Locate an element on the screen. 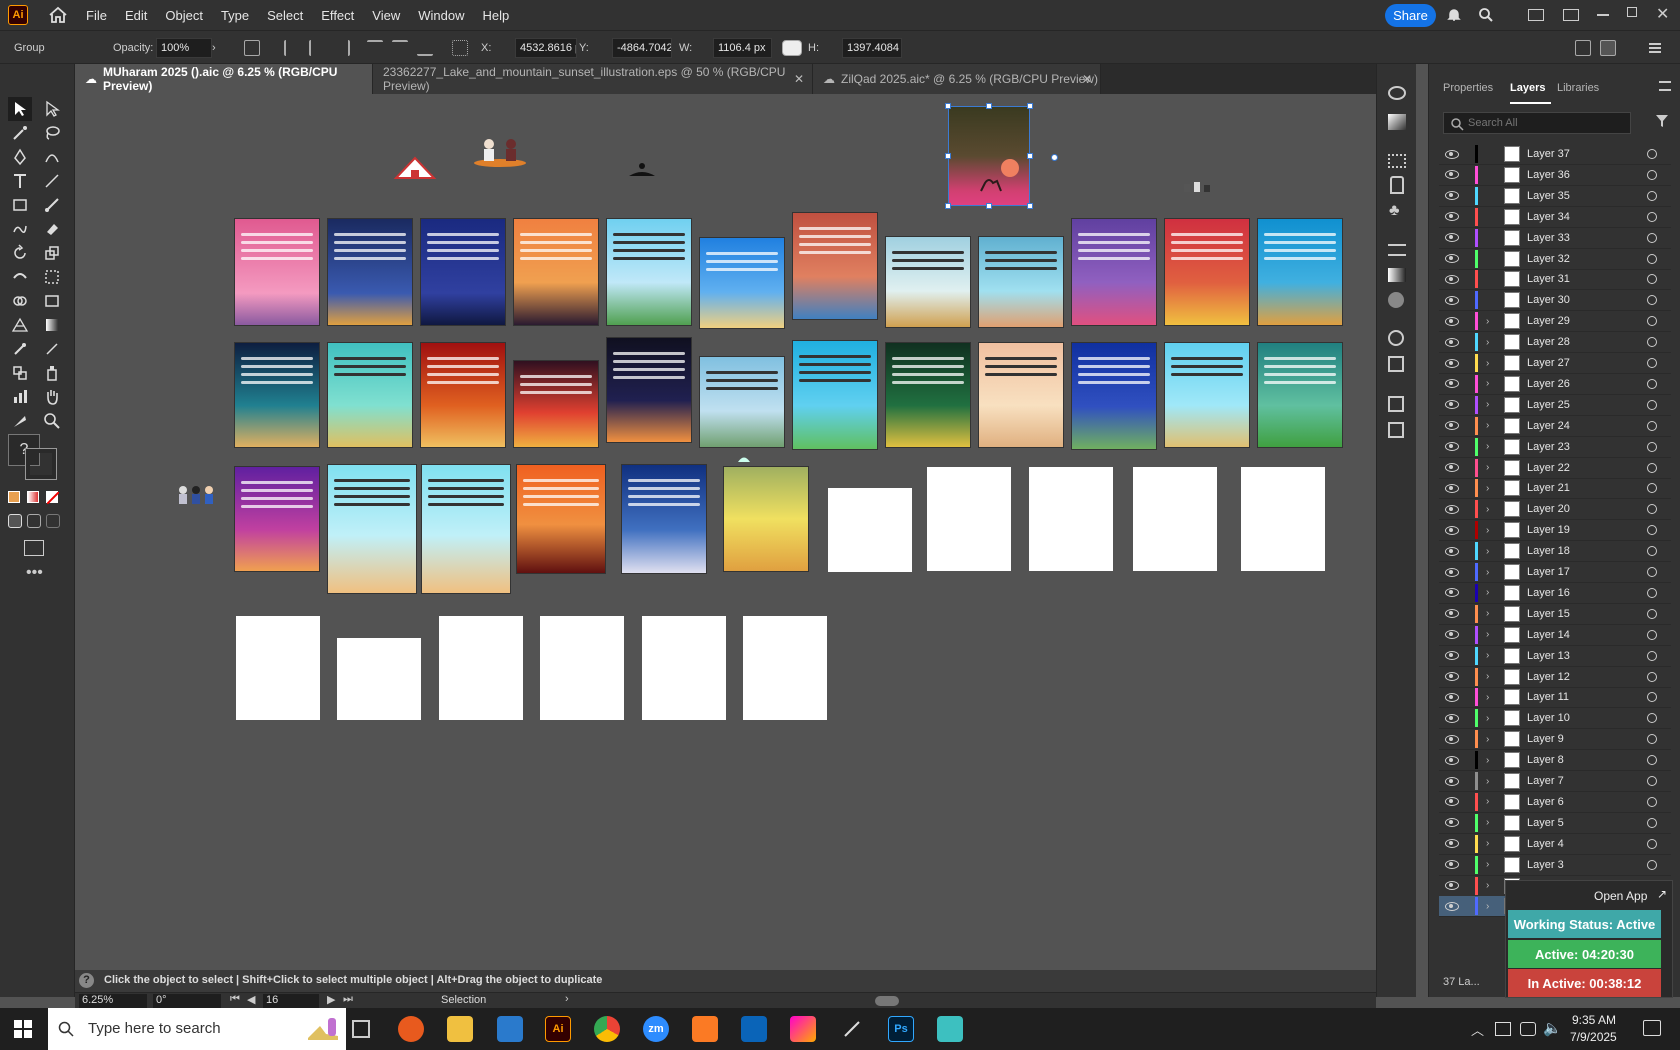 The width and height of the screenshot is (1680, 1050). layer-row: › Layer 20 is located at coordinates (1555, 510).